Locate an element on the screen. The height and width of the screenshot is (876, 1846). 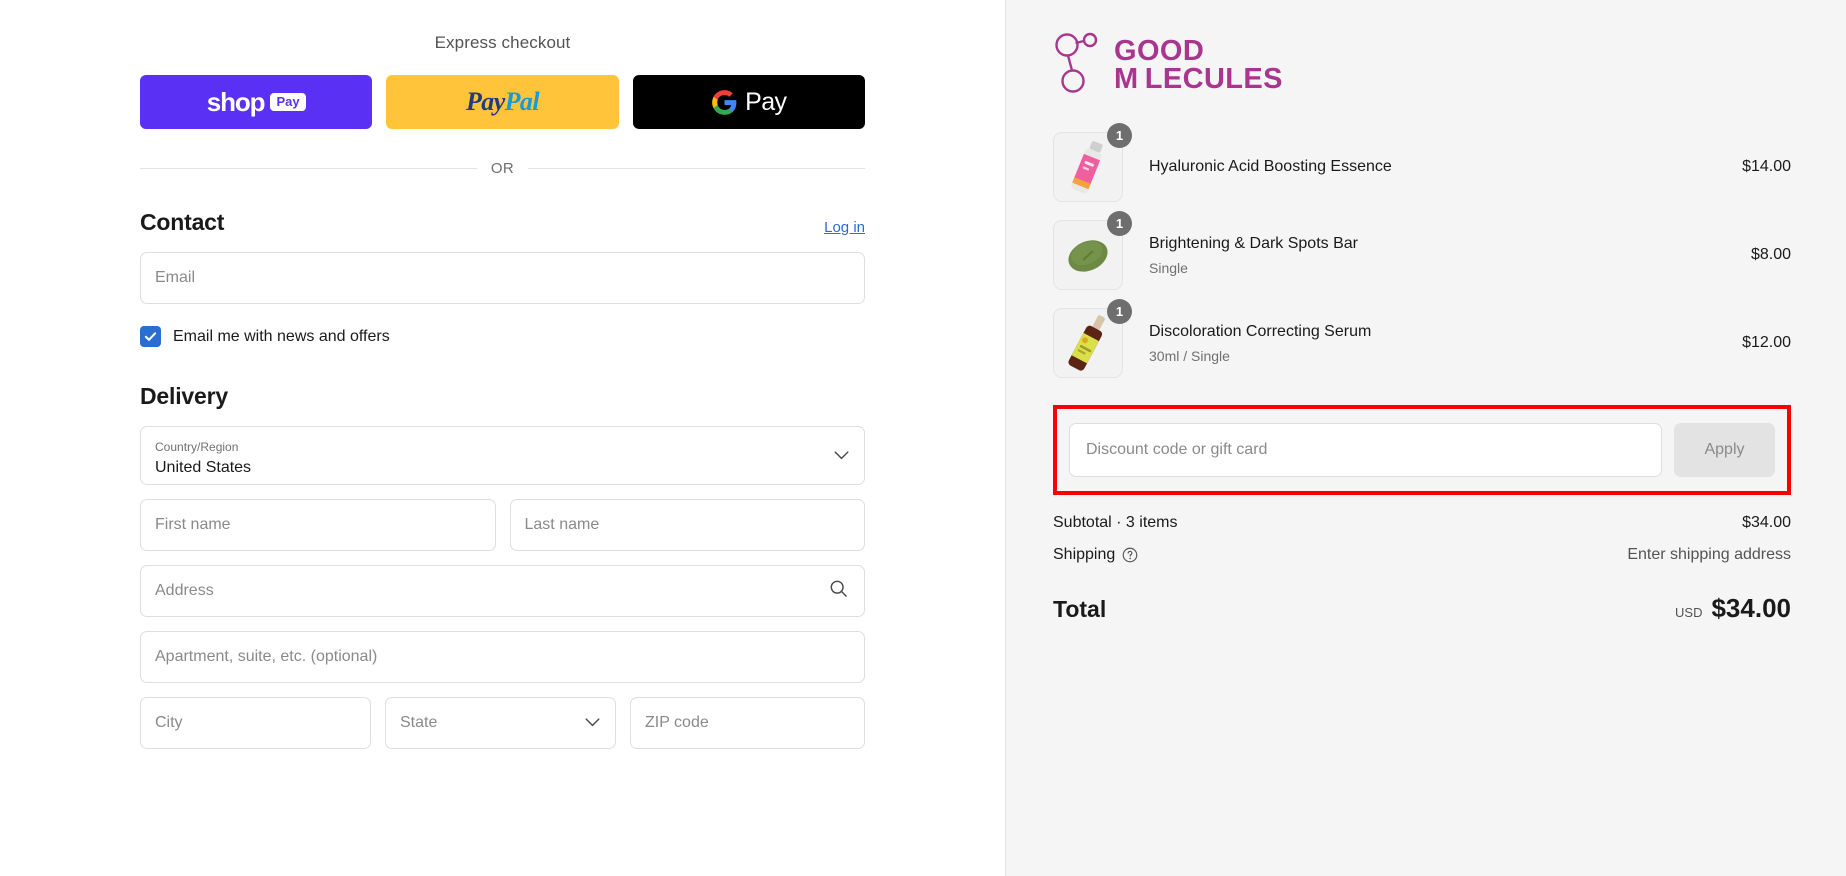
paypal-wordmark-pal: Pal is located at coordinates (522, 101).